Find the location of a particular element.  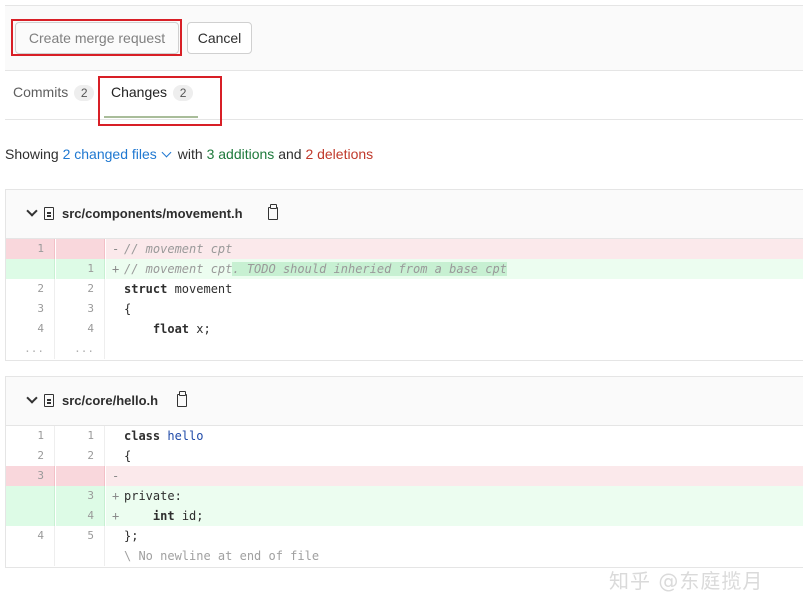

diff-line: 3- is located at coordinates (404, 476).